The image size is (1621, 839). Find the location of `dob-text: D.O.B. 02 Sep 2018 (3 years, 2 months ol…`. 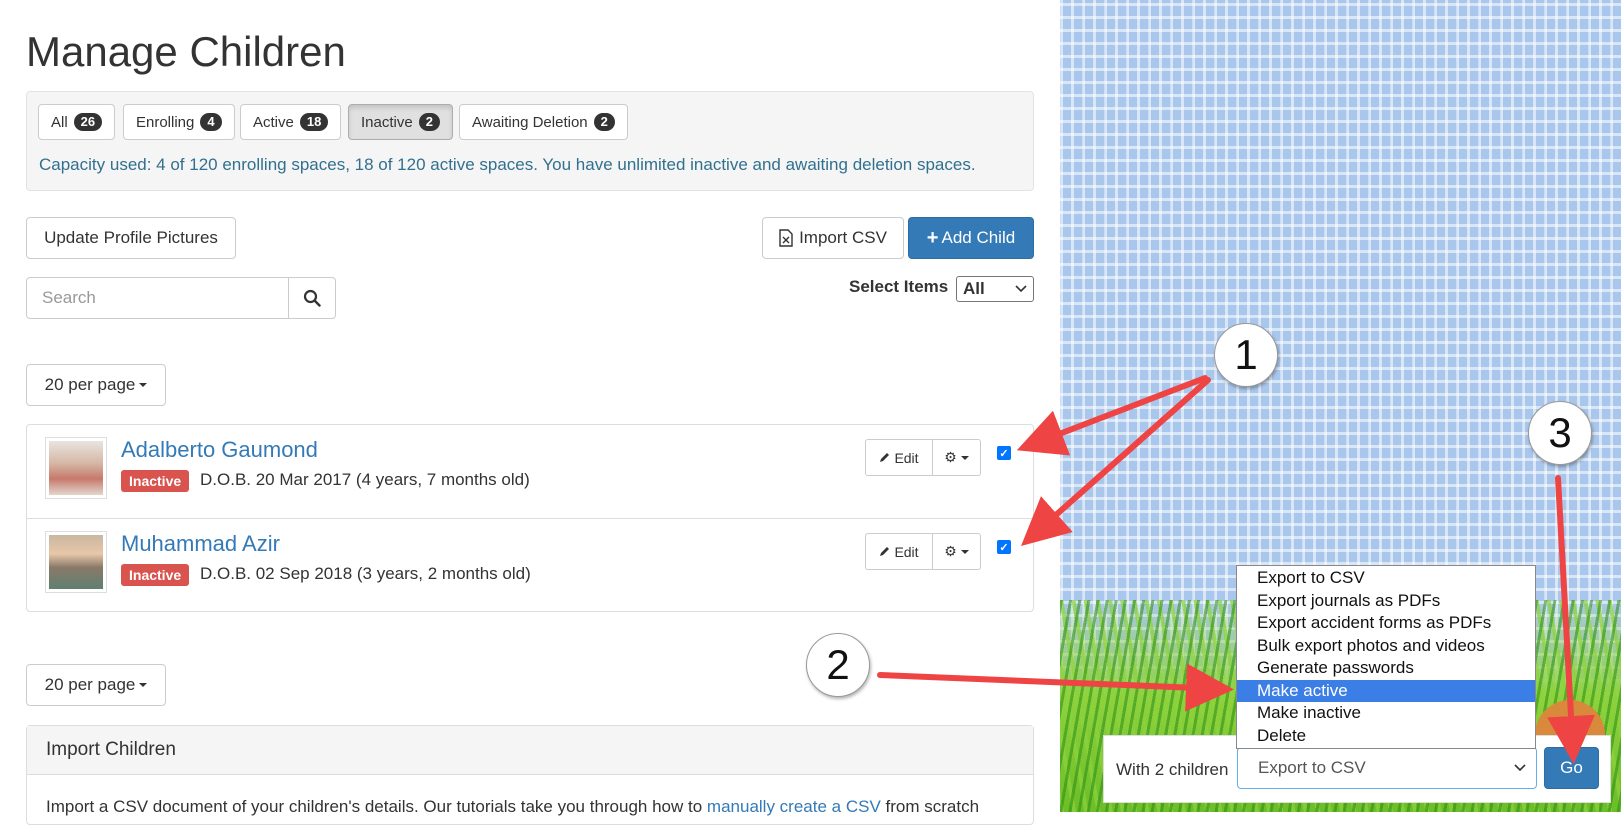

dob-text: D.O.B. 02 Sep 2018 (3 years, 2 months ol… is located at coordinates (365, 573).